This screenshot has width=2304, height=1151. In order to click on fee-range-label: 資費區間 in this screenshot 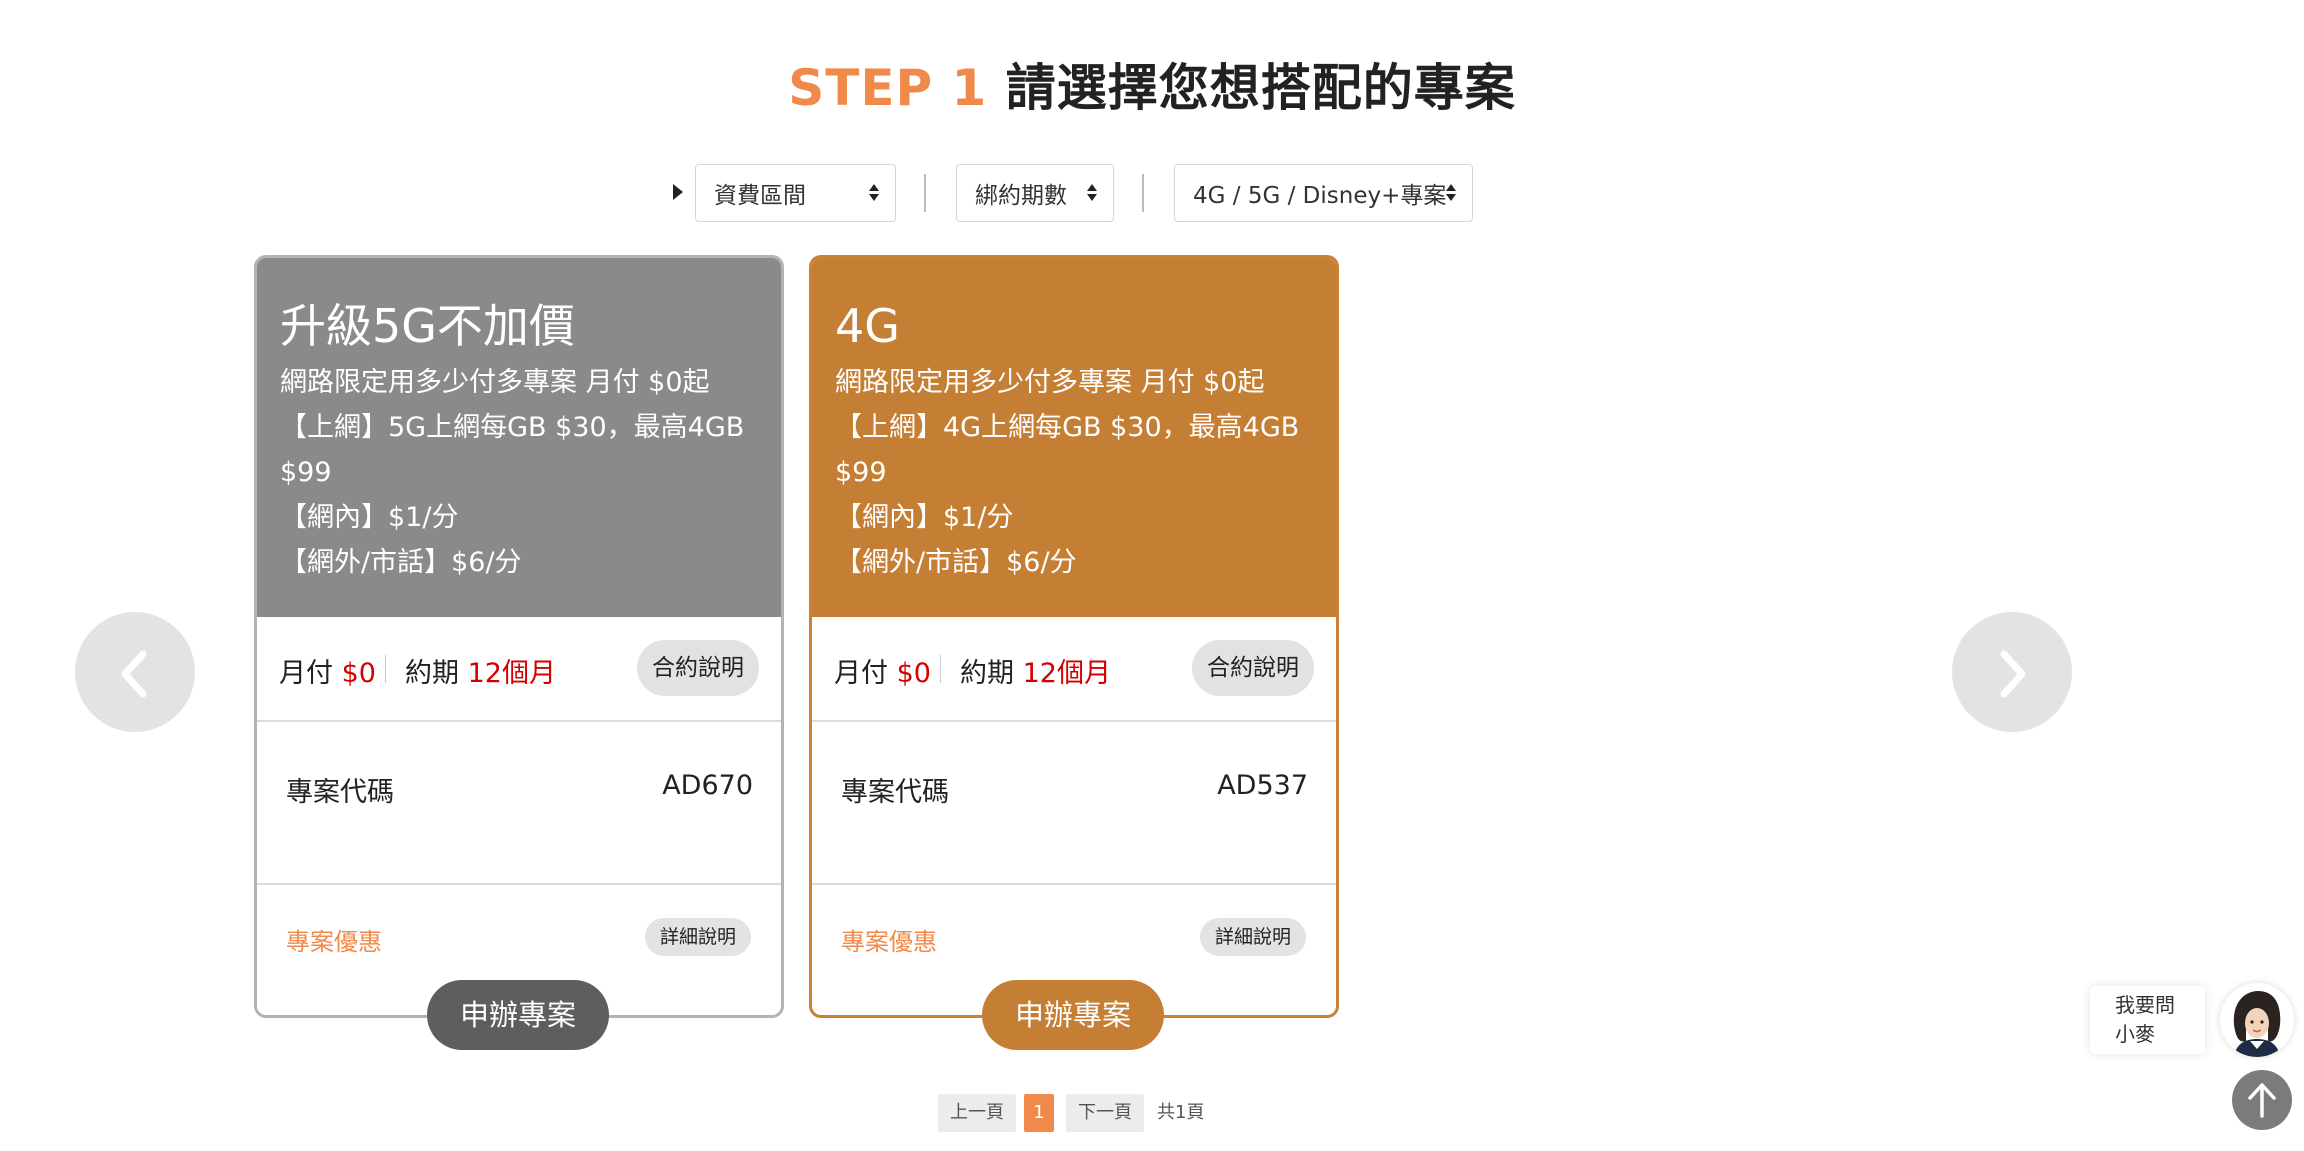, I will do `click(760, 196)`.